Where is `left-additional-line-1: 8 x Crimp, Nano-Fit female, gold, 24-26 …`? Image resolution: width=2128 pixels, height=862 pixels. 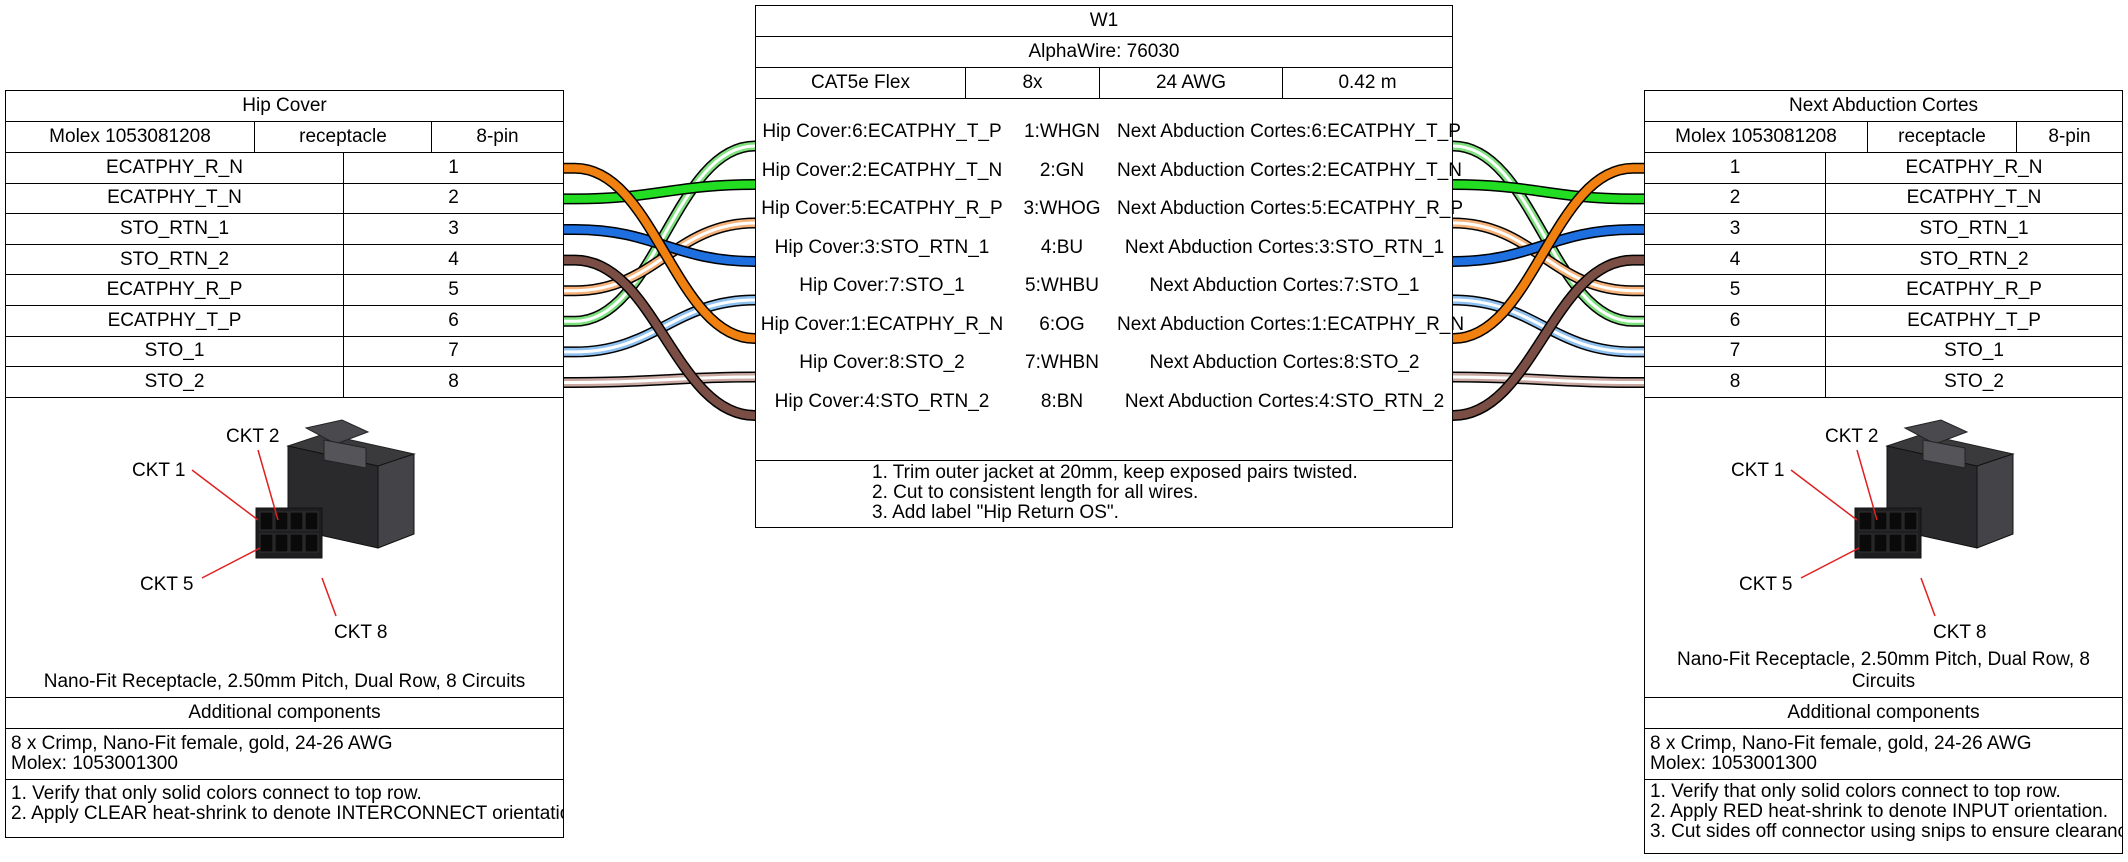
left-additional-line-1: 8 x Crimp, Nano-Fit female, gold, 24-26 … is located at coordinates (202, 743).